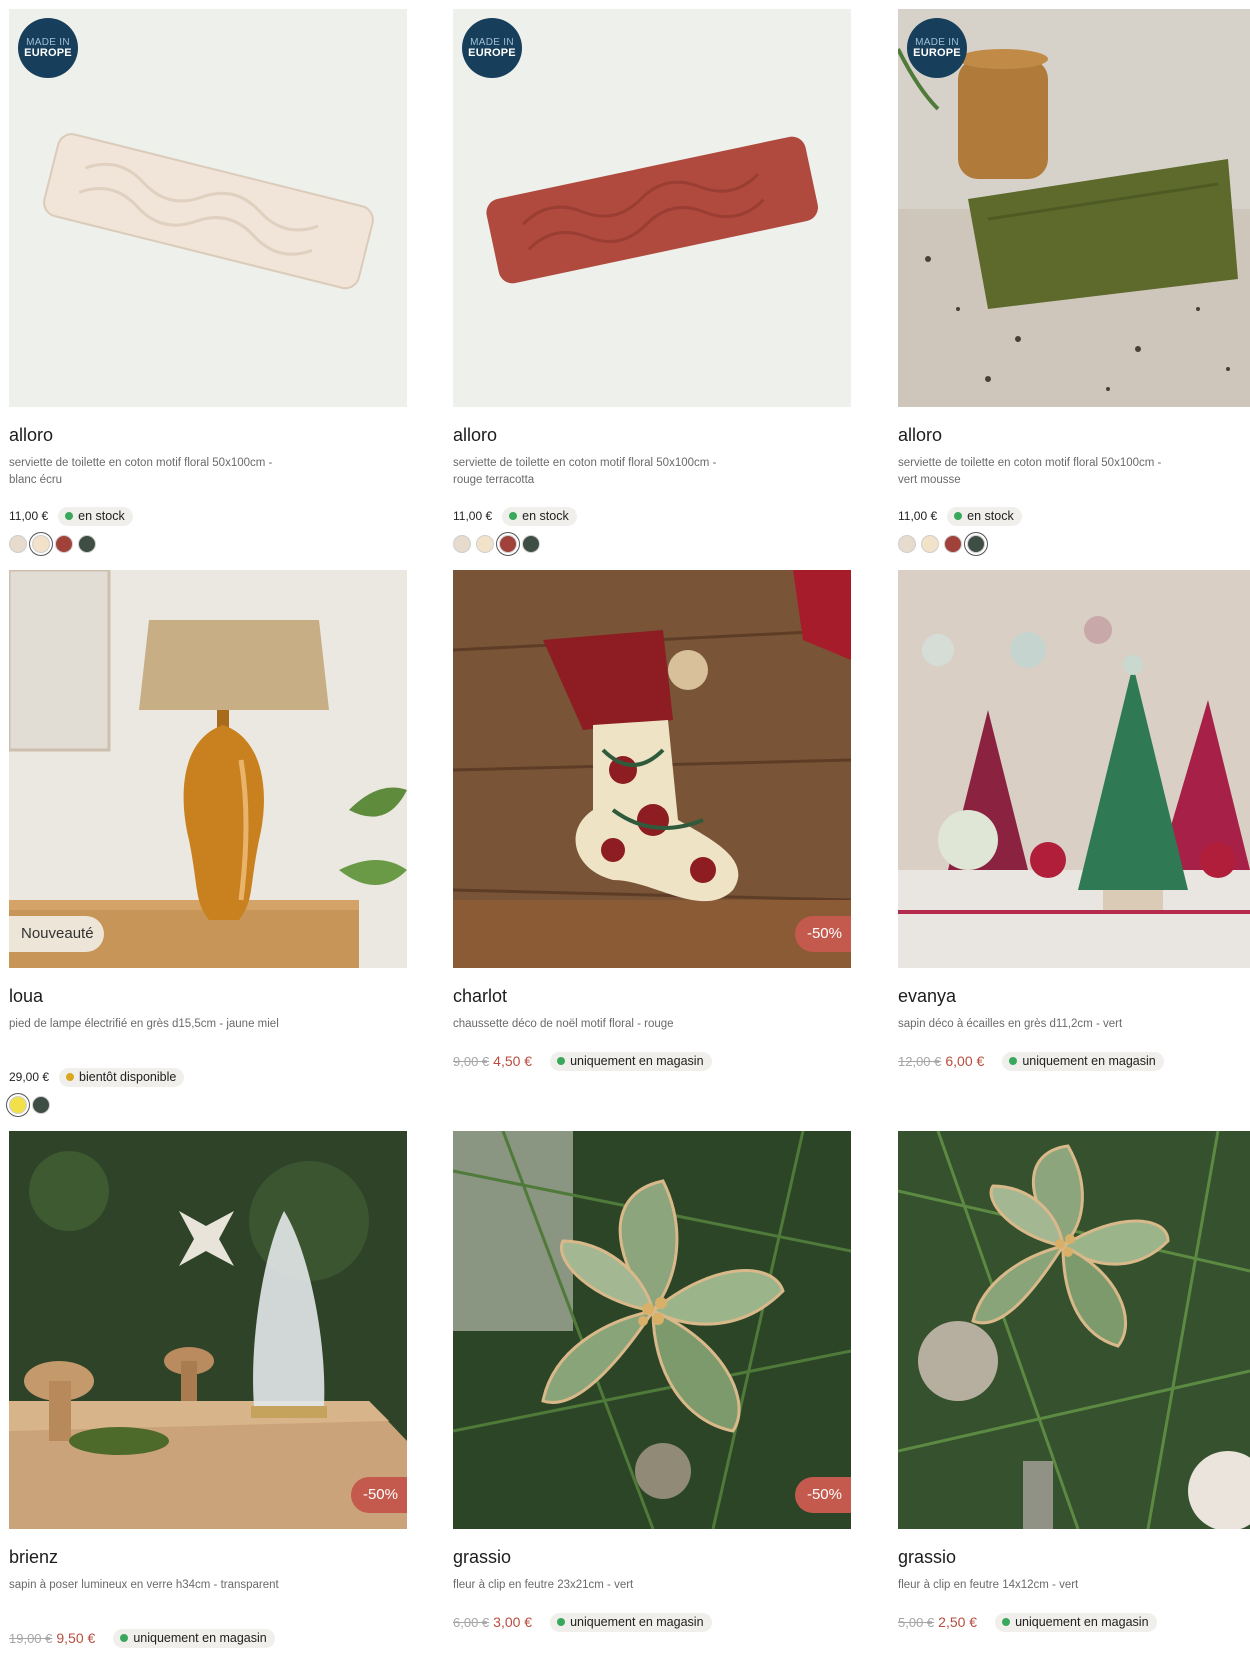  I want to click on stock-status: bientôt disponible, so click(122, 1077).